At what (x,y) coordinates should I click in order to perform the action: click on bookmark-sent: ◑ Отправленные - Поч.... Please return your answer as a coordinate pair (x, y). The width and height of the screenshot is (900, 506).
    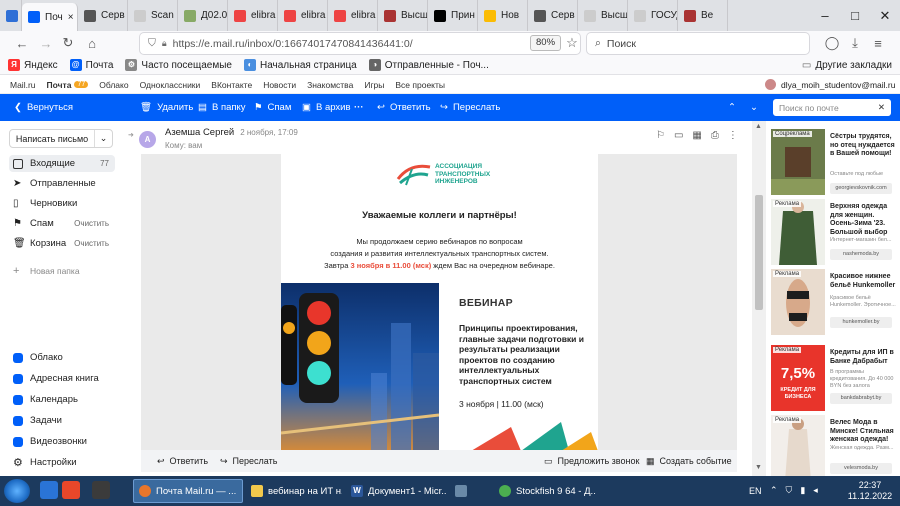
    Looking at the image, I should click on (428, 65).